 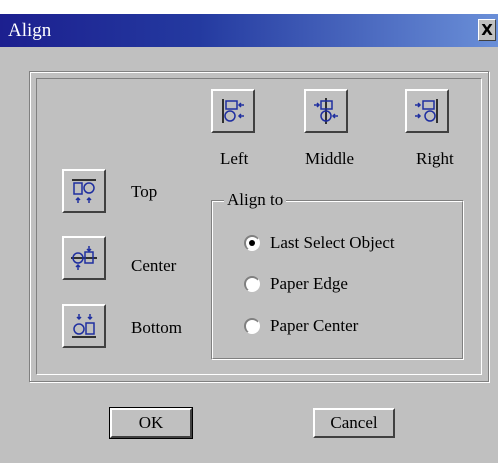 What do you see at coordinates (144, 191) in the screenshot?
I see `align-top-label: Top` at bounding box center [144, 191].